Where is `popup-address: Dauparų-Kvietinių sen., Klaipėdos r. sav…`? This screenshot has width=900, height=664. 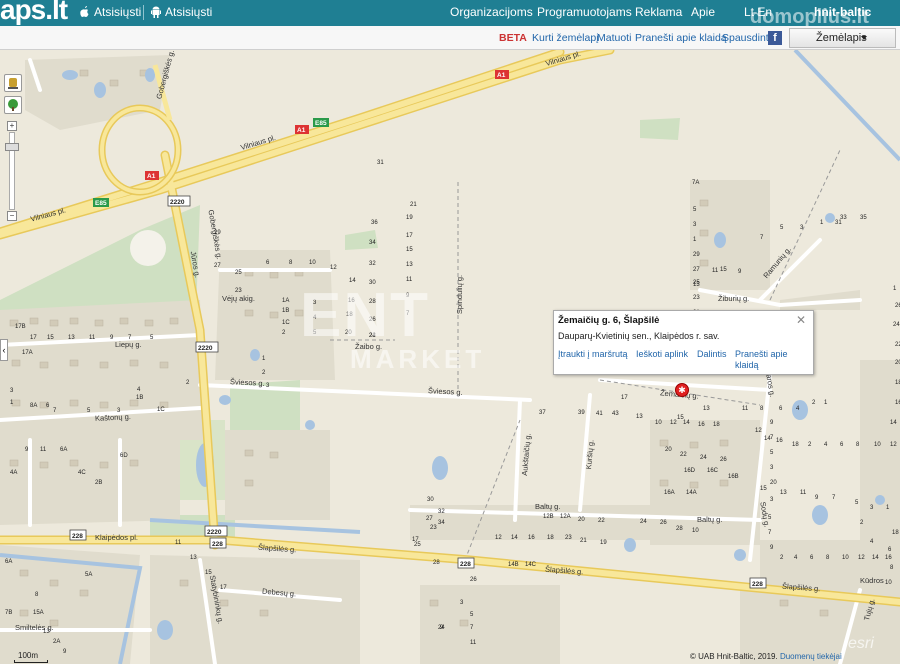
popup-address: Dauparų-Kvietinių sen., Klaipėdos r. sav… is located at coordinates (639, 336).